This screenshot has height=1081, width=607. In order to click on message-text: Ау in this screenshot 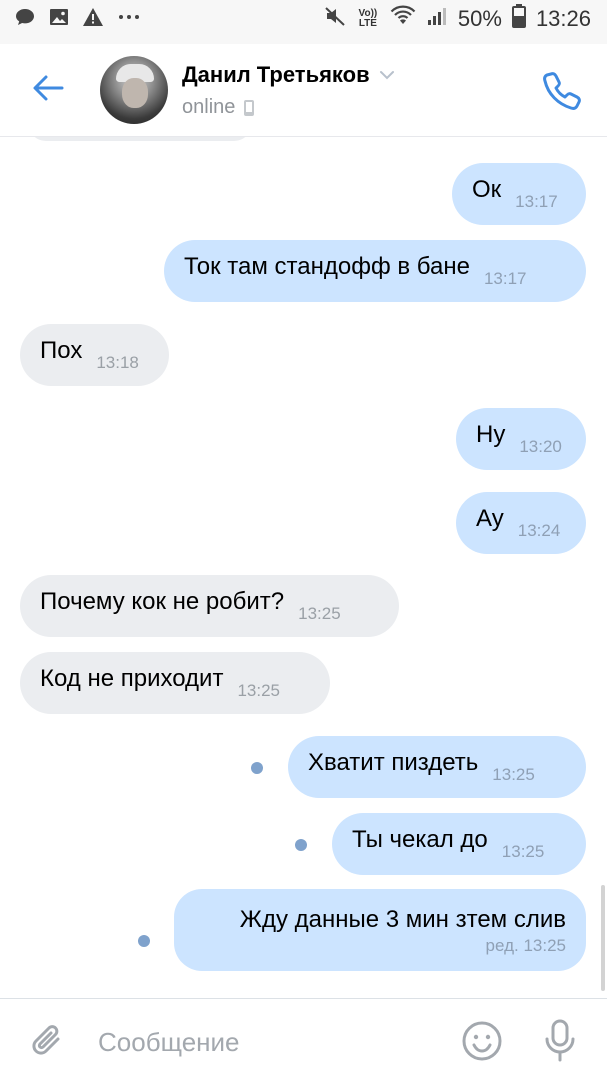, I will do `click(490, 518)`.